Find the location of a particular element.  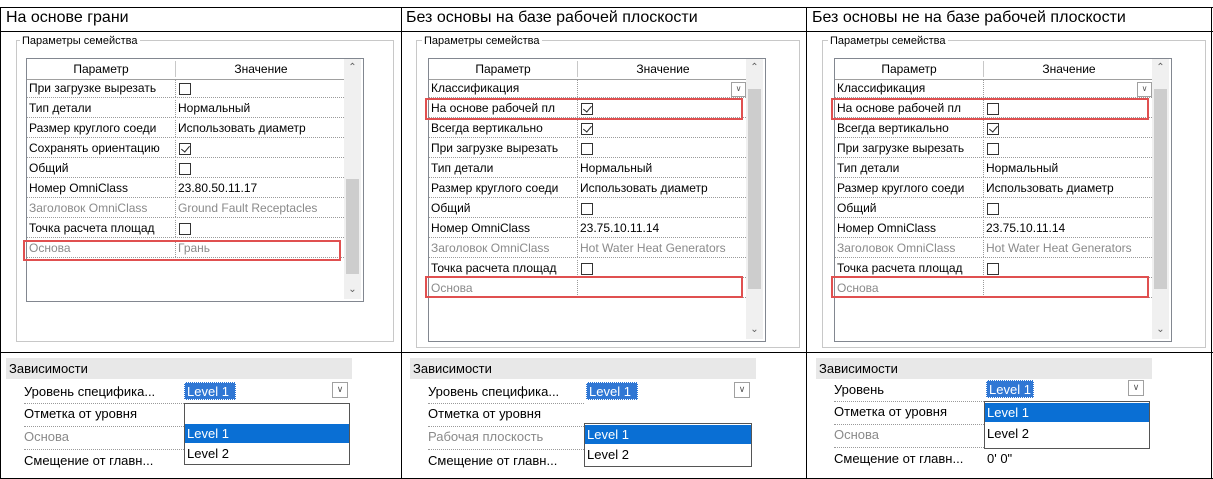

table-border-left is located at coordinates (0, 243).